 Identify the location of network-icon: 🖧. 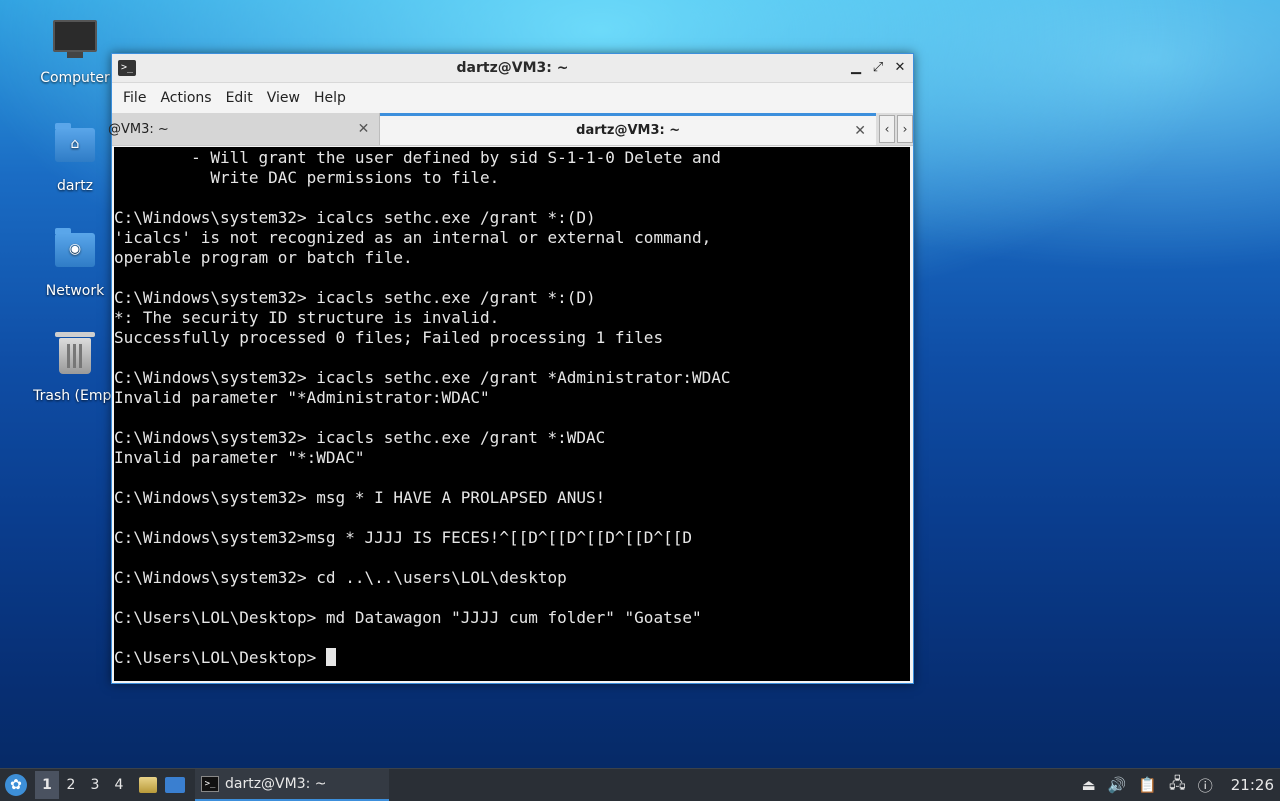
(1177, 785).